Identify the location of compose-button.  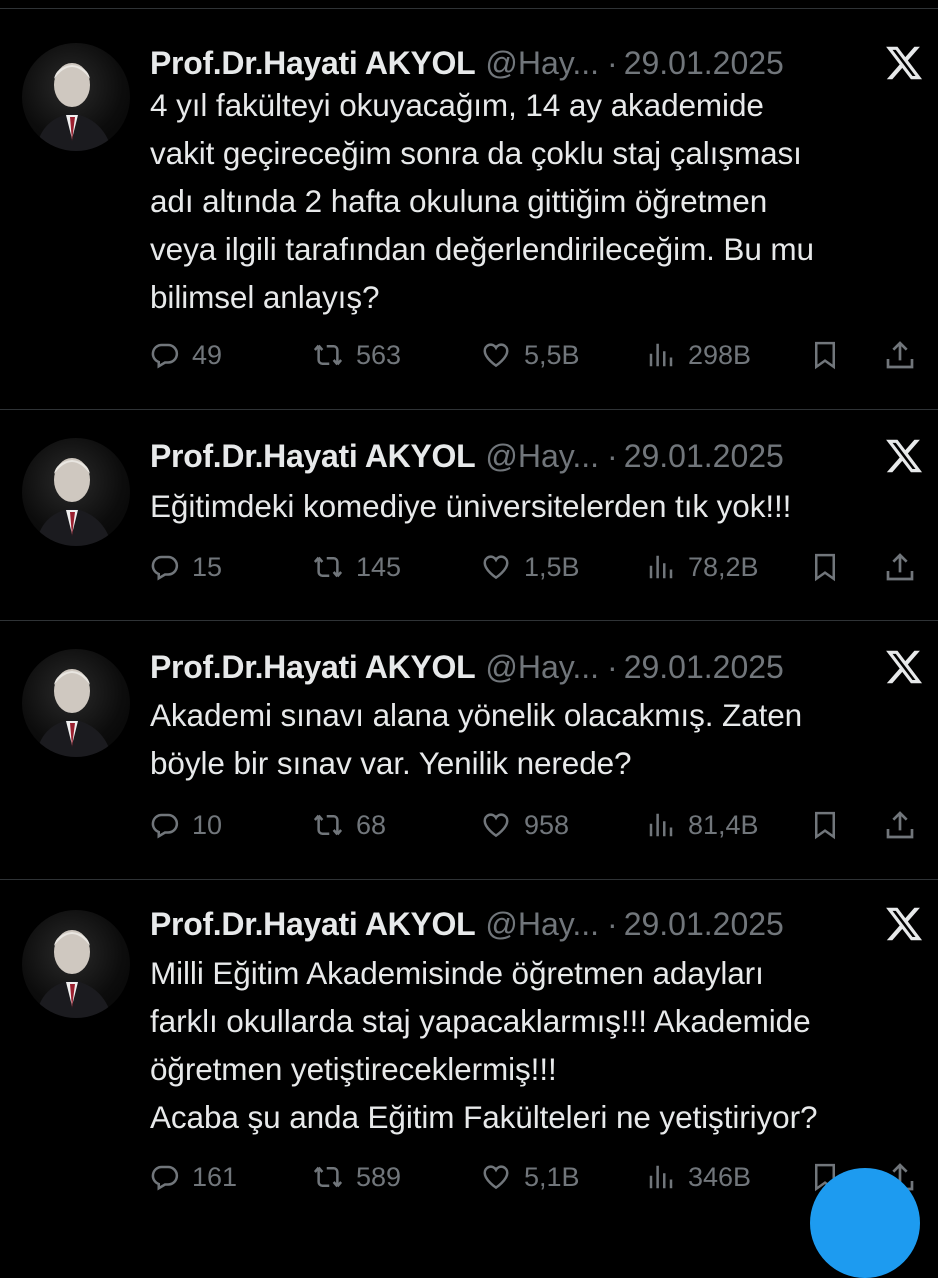
(865, 1223).